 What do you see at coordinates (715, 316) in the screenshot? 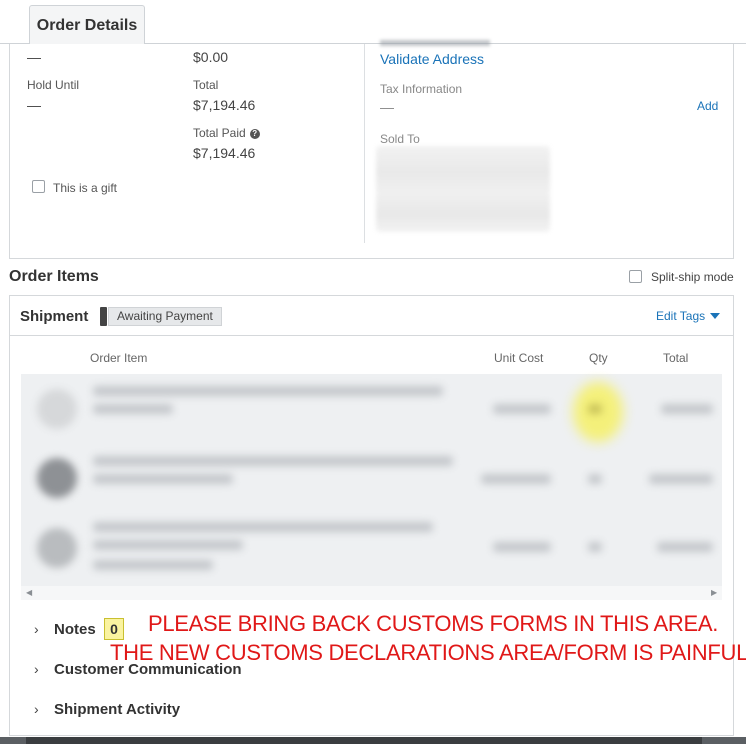
I see `caret-down-icon` at bounding box center [715, 316].